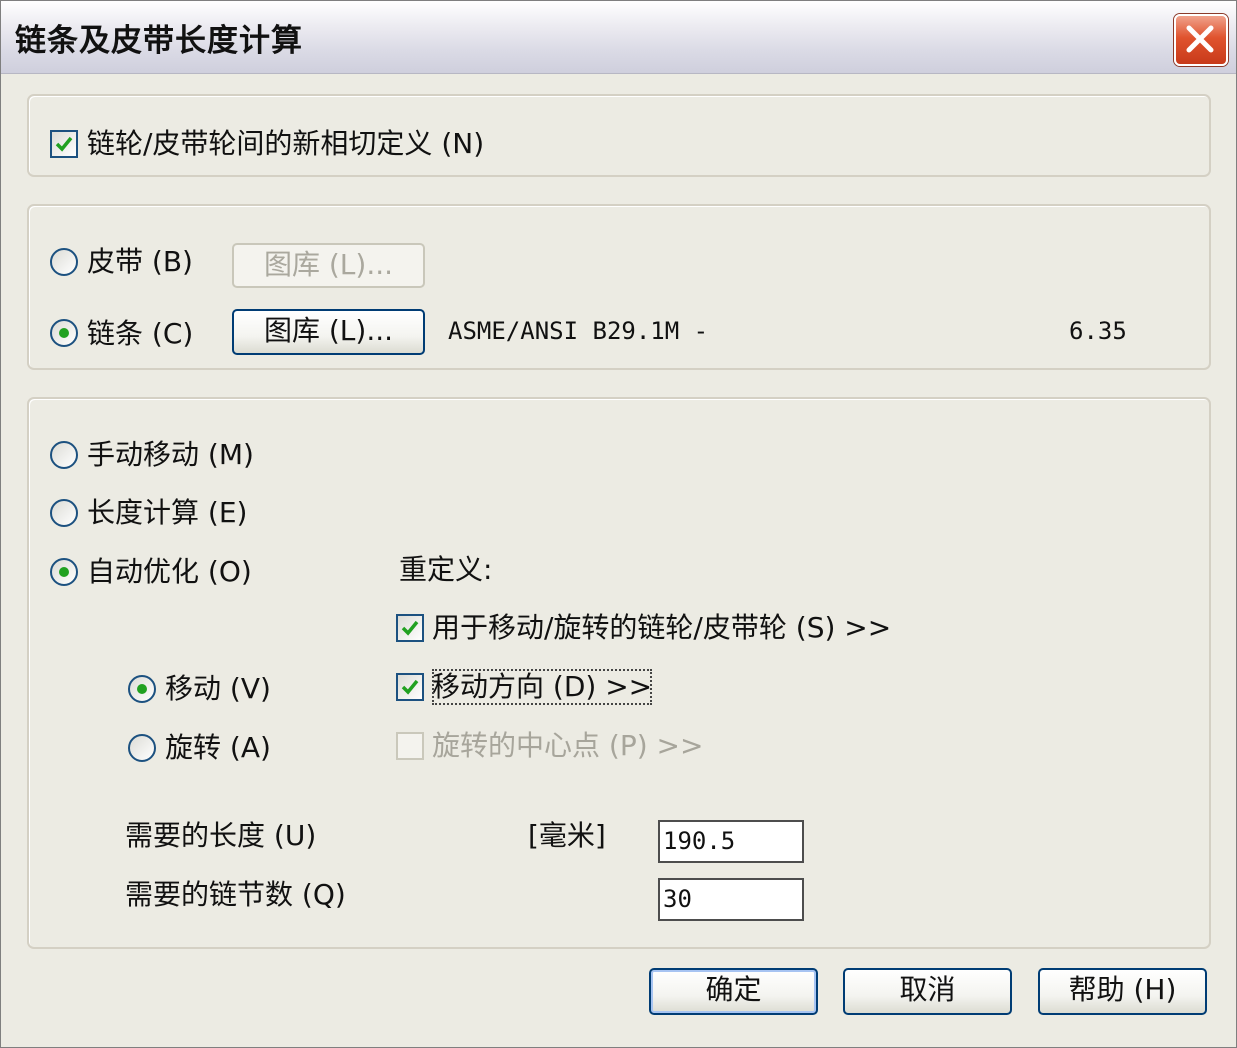 This screenshot has height=1048, width=1237. What do you see at coordinates (64, 513) in the screenshot?
I see `length-calc-radio` at bounding box center [64, 513].